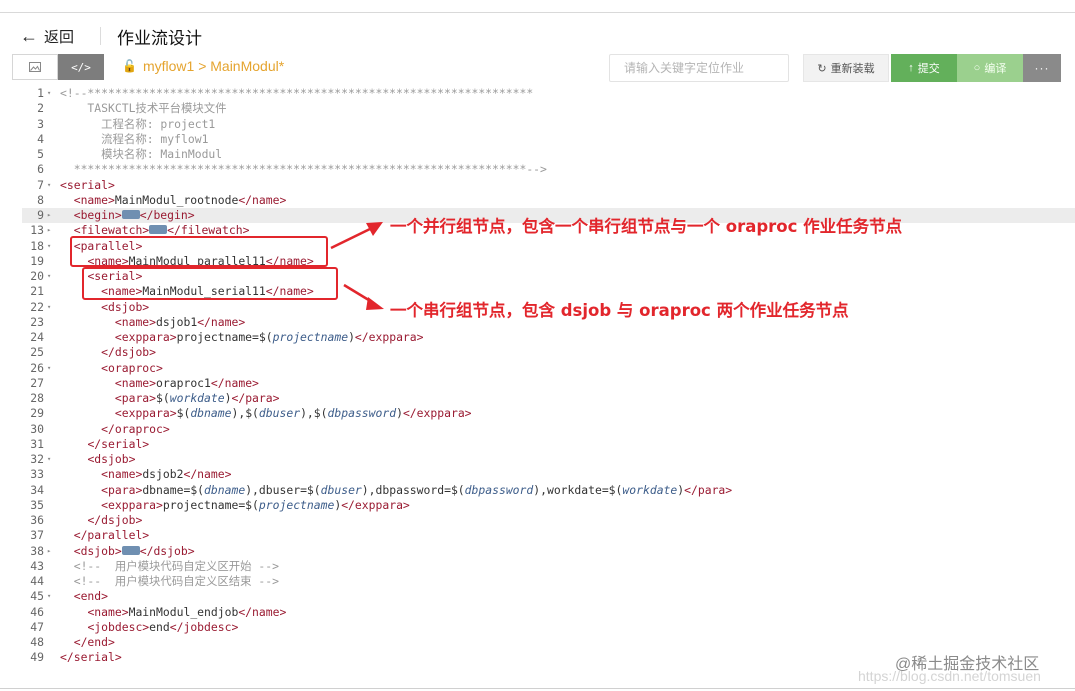 Image resolution: width=1075 pixels, height=691 pixels. What do you see at coordinates (949, 676) in the screenshot?
I see `watermark-secondary: https://blog.csdn.net/tomsuen` at bounding box center [949, 676].